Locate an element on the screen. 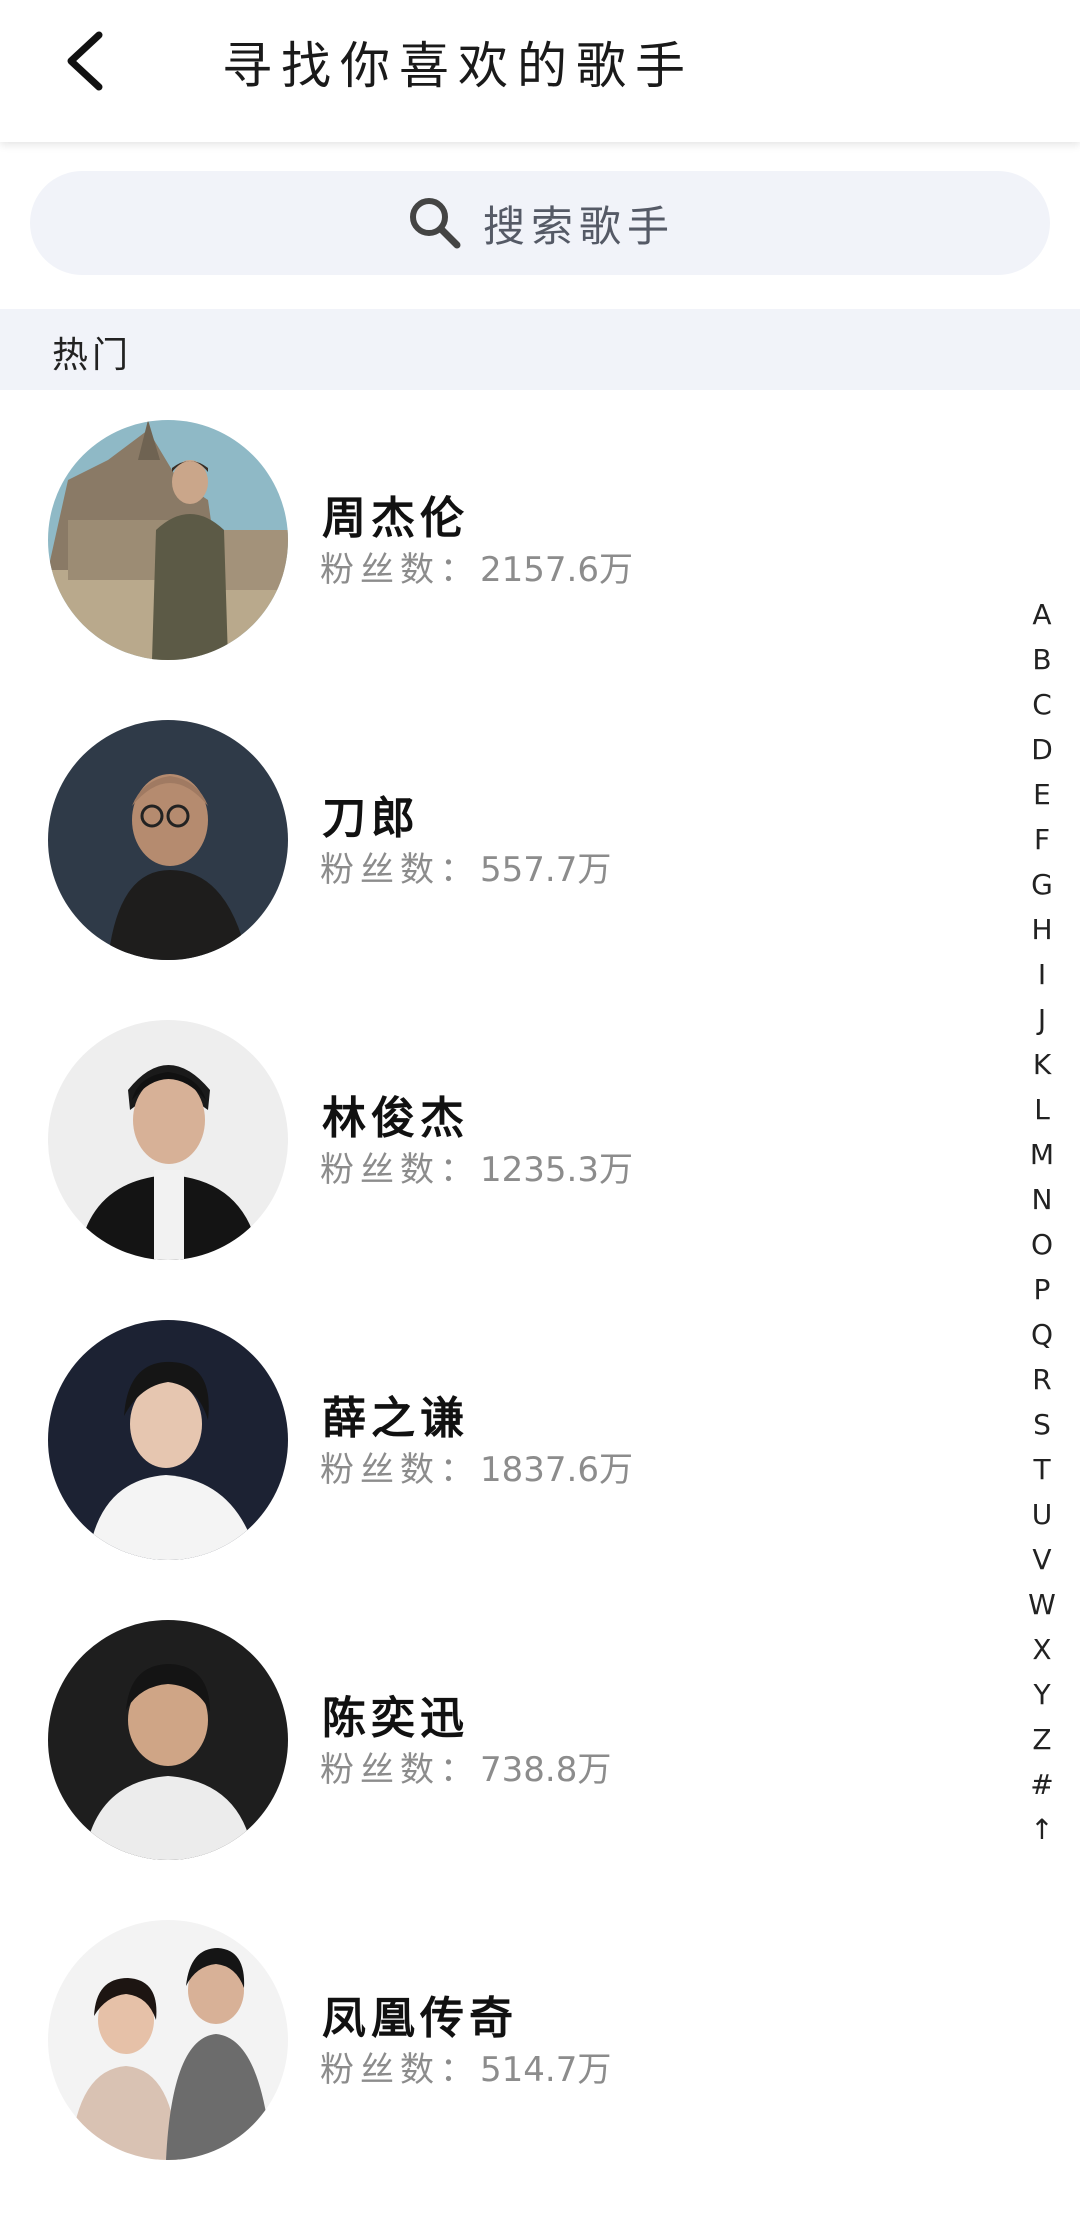  search-bar: 搜索歌手 is located at coordinates (540, 223).